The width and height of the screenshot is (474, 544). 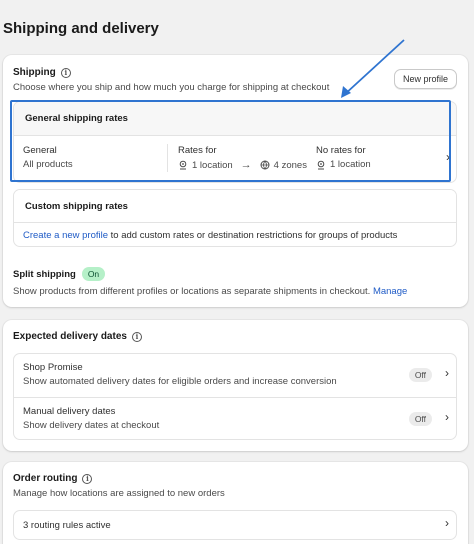 I want to click on no-rates-locations: 1 location, so click(x=350, y=164).